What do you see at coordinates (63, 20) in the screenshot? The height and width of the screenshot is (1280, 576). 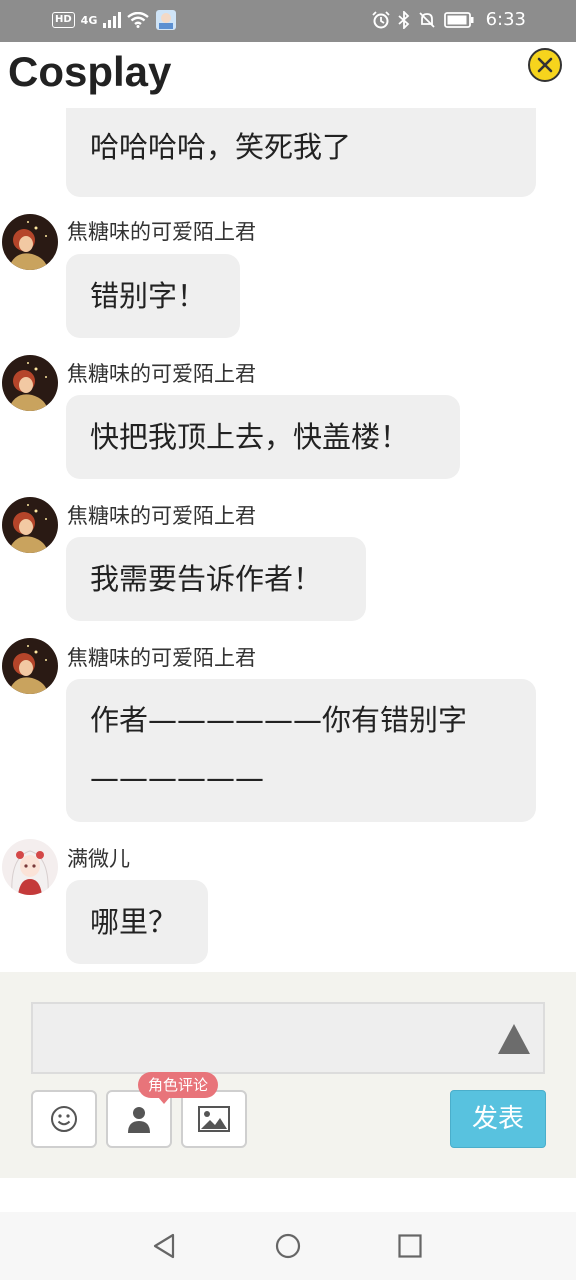 I see `hd-badge: HD` at bounding box center [63, 20].